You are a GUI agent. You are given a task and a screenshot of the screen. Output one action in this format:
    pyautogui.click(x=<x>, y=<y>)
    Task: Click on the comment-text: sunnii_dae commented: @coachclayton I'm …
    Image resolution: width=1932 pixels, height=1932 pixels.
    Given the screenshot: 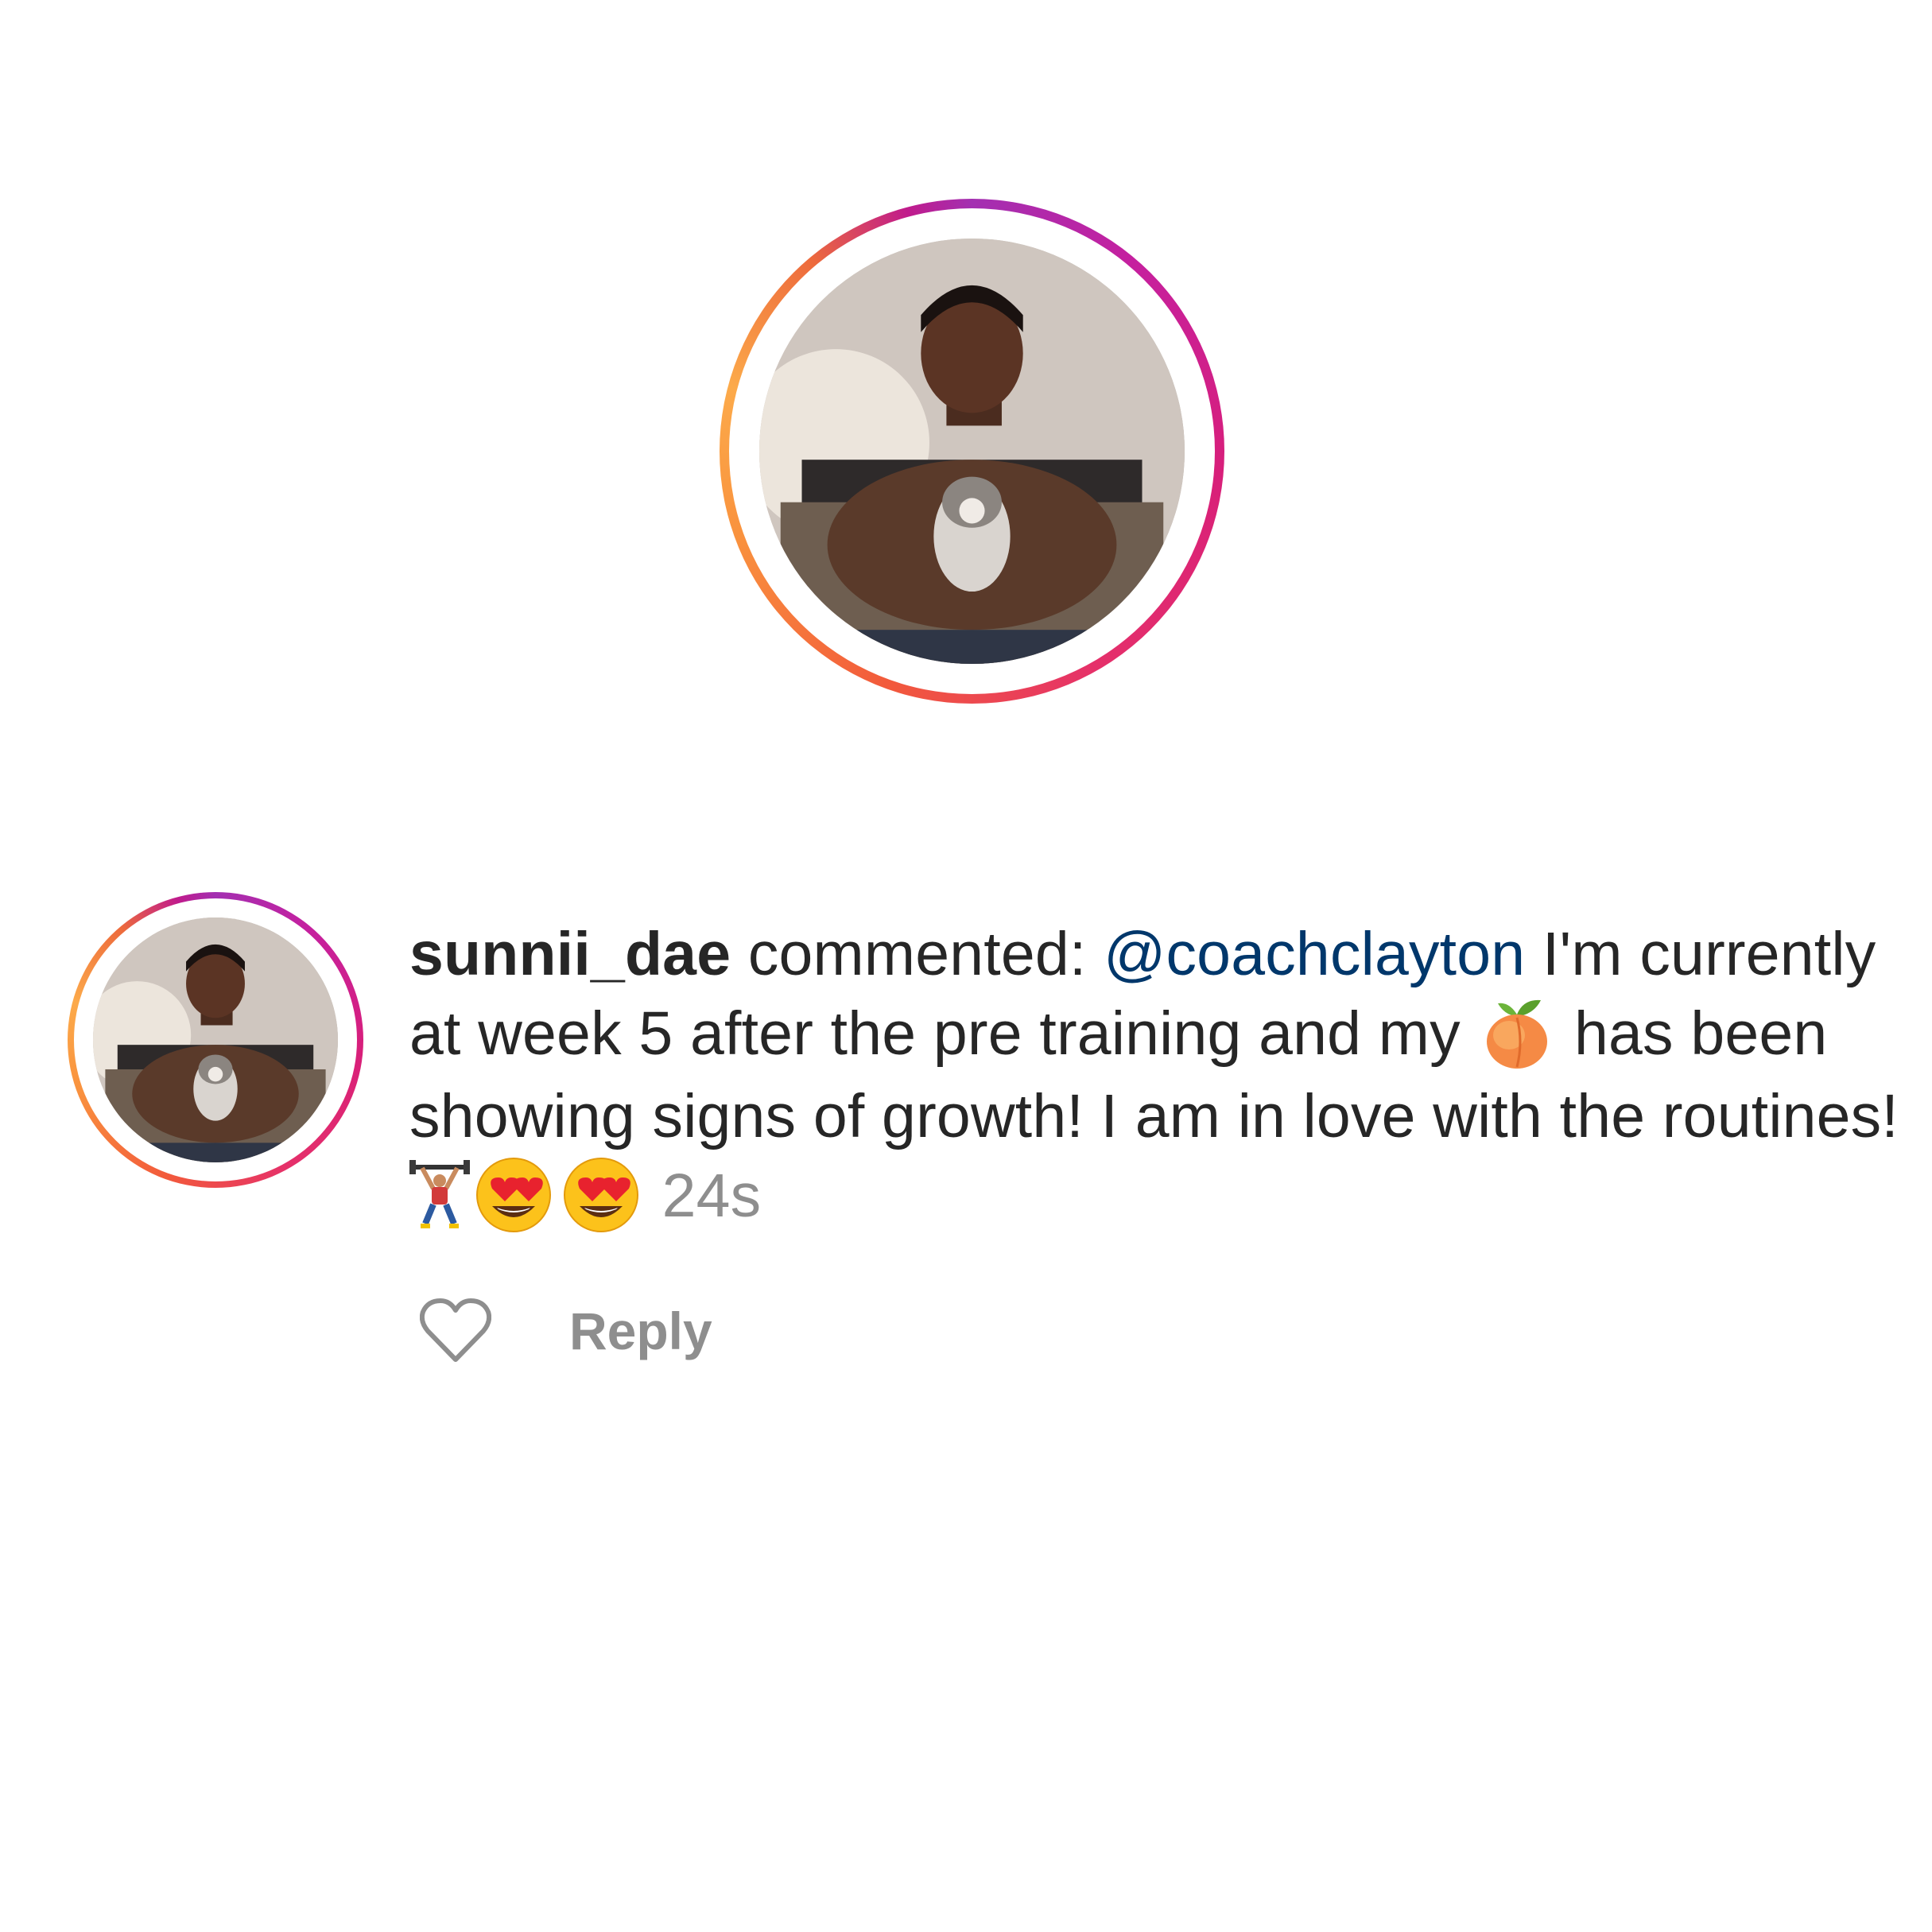 What is the action you would take?
    pyautogui.click(x=1165, y=1076)
    